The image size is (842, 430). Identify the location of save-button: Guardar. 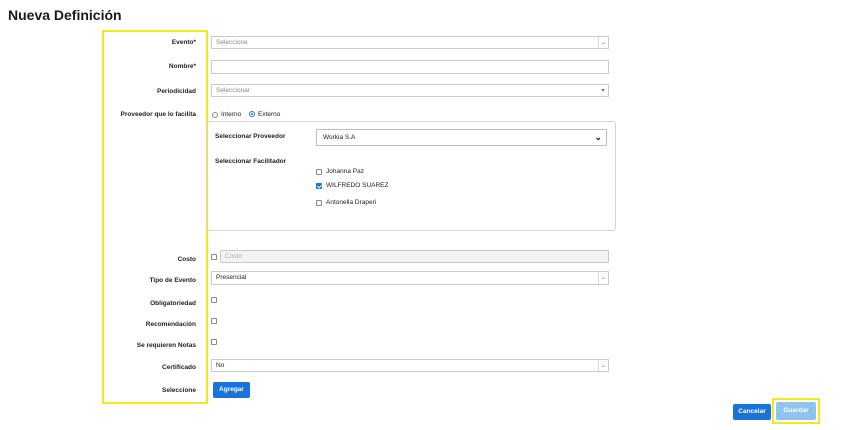
(796, 411).